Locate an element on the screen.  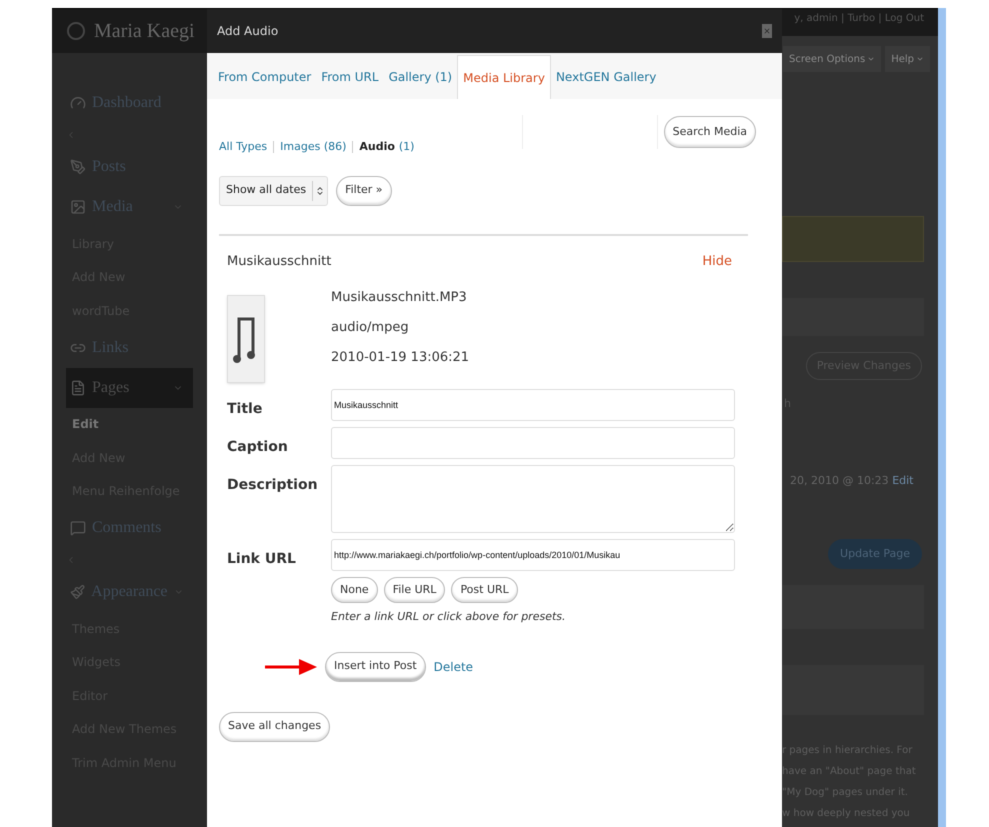
close-button is located at coordinates (767, 31).